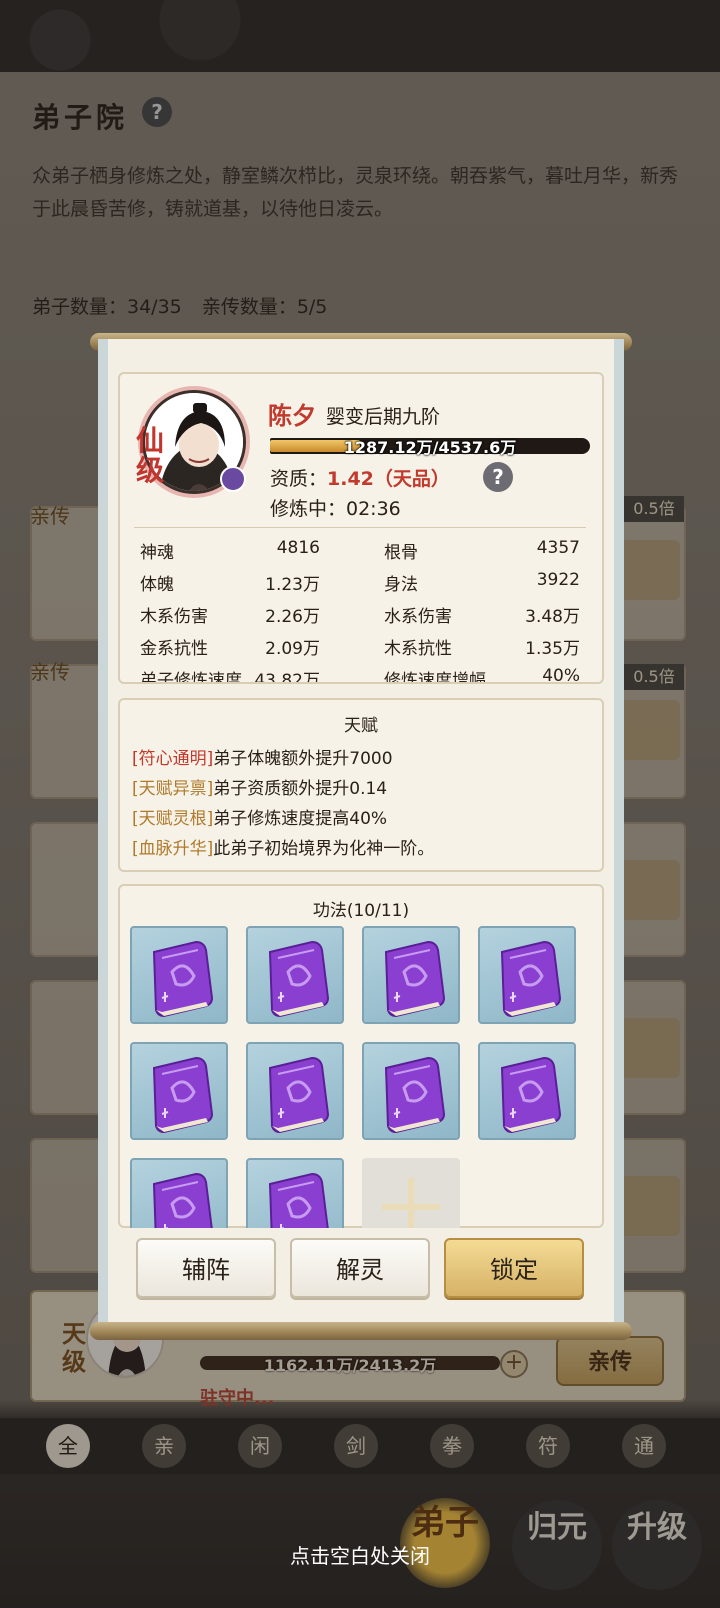 The image size is (720, 1608). Describe the element at coordinates (360, 527) in the screenshot. I see `divider` at that location.